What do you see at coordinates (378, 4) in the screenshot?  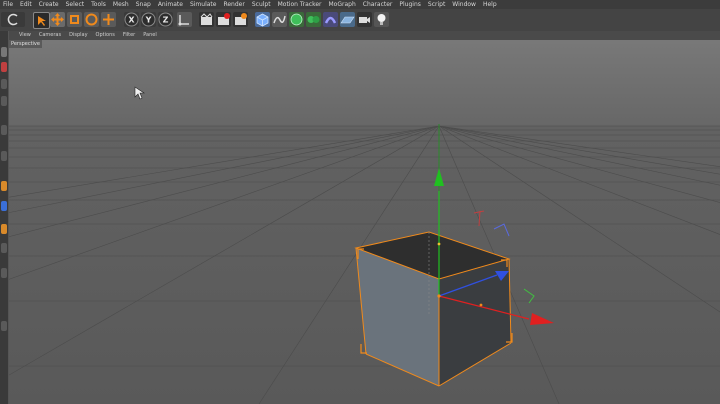 I see `menu-character: Character` at bounding box center [378, 4].